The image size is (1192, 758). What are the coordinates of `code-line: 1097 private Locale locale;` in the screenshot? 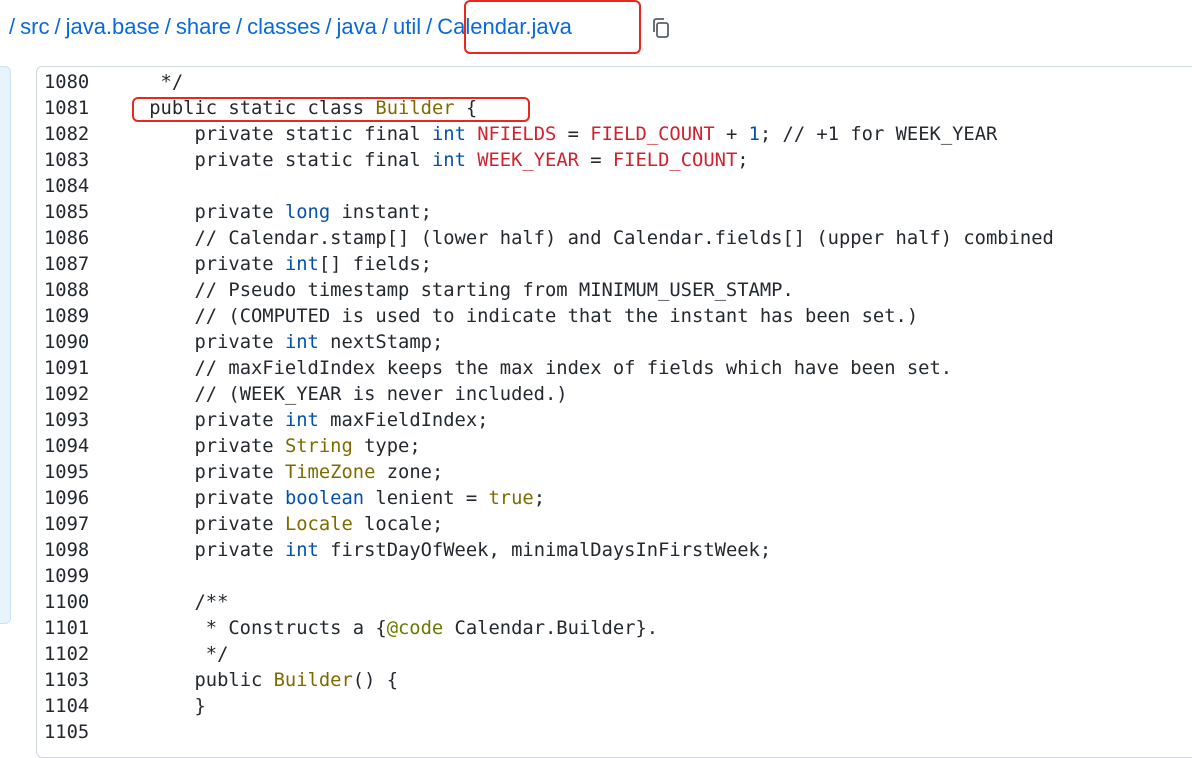 It's located at (545, 525).